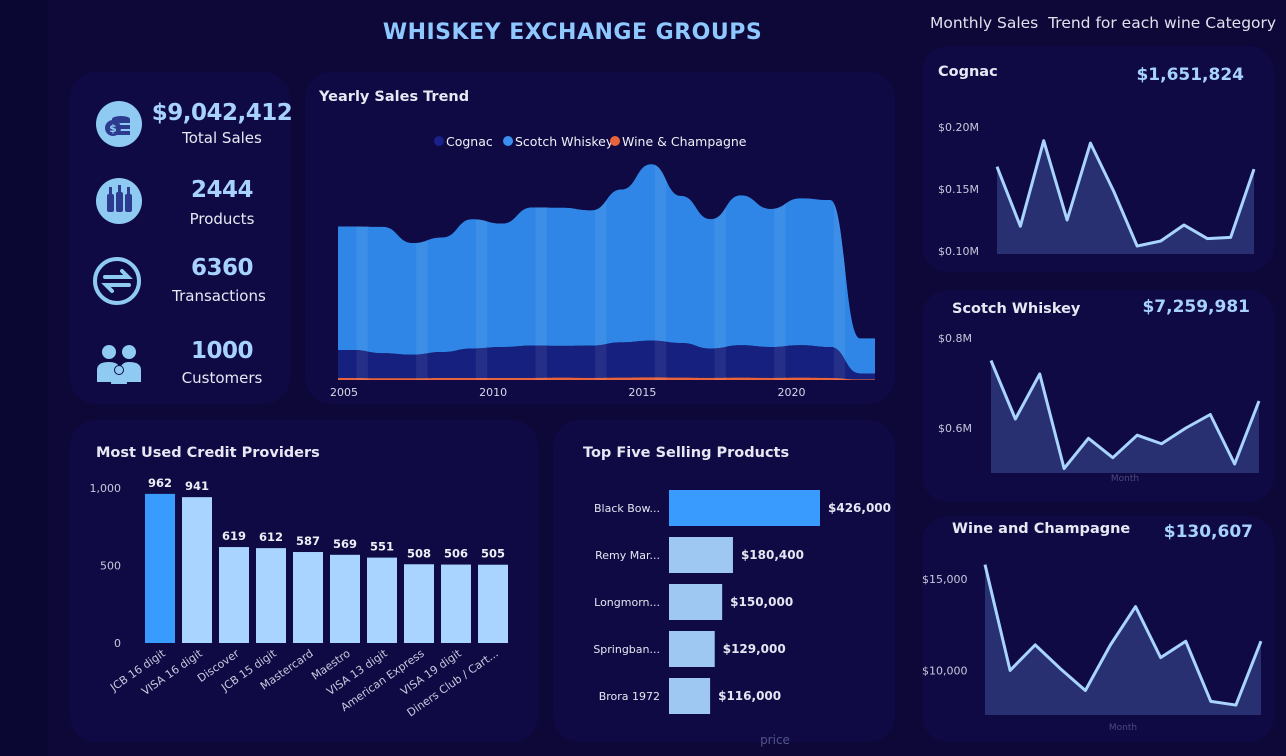 The width and height of the screenshot is (1286, 756). I want to click on credit-bar-label: 505, so click(493, 554).